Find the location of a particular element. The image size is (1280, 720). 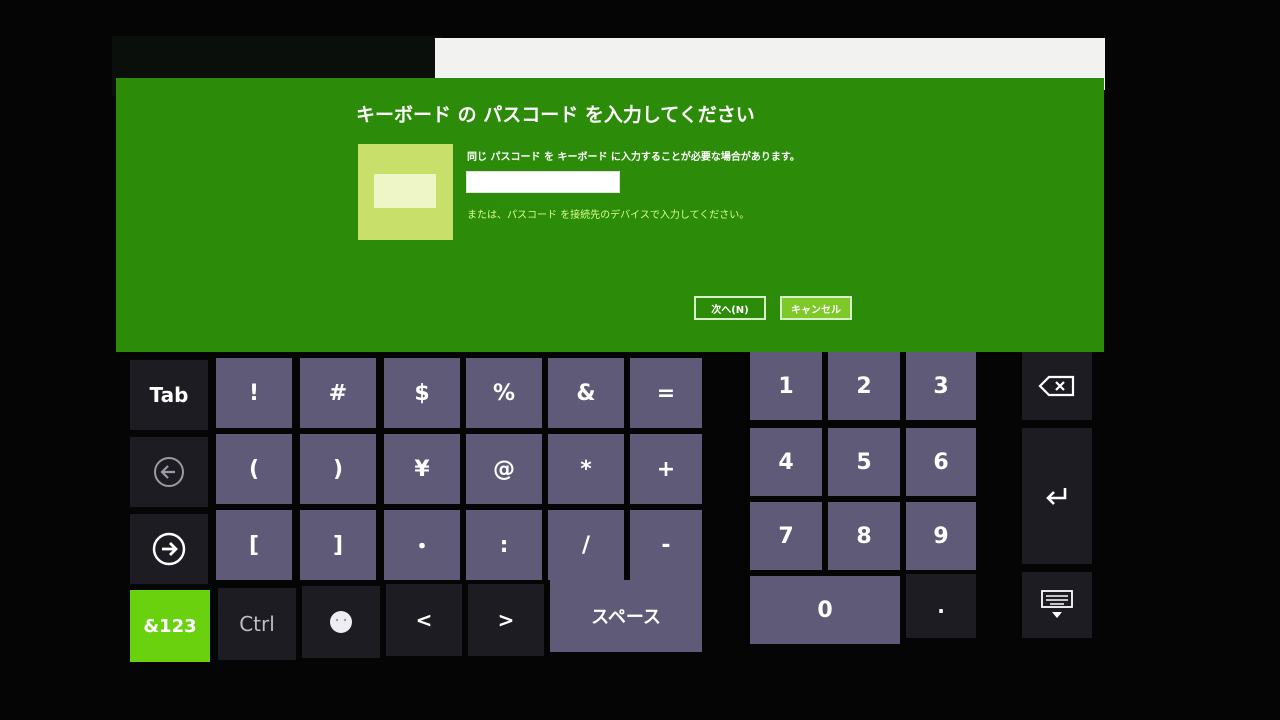

key-decimal-point: . is located at coordinates (941, 606).